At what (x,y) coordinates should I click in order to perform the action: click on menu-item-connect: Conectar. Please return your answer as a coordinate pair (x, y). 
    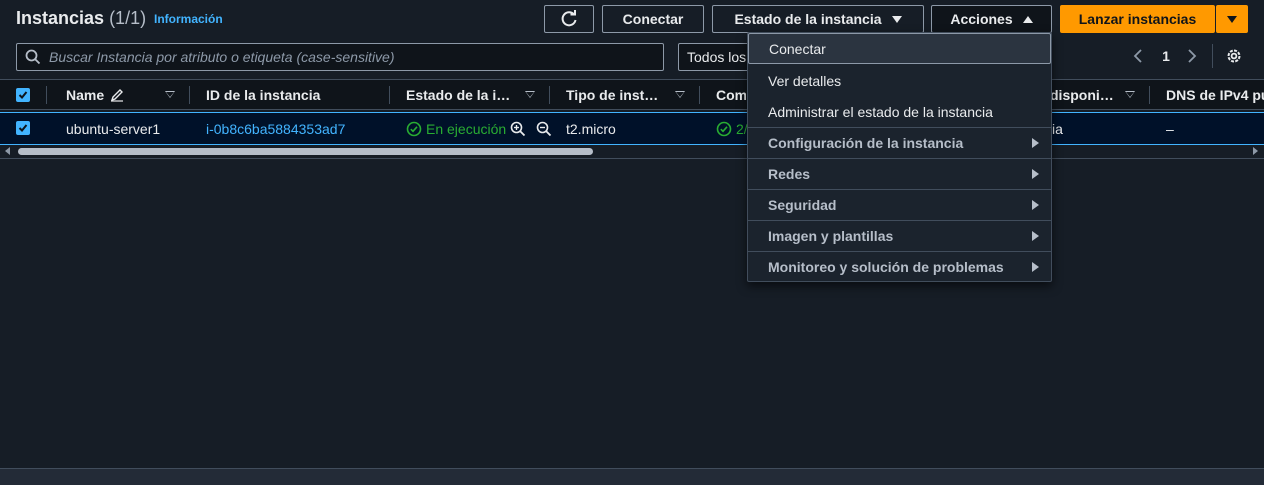
    Looking at the image, I should click on (899, 48).